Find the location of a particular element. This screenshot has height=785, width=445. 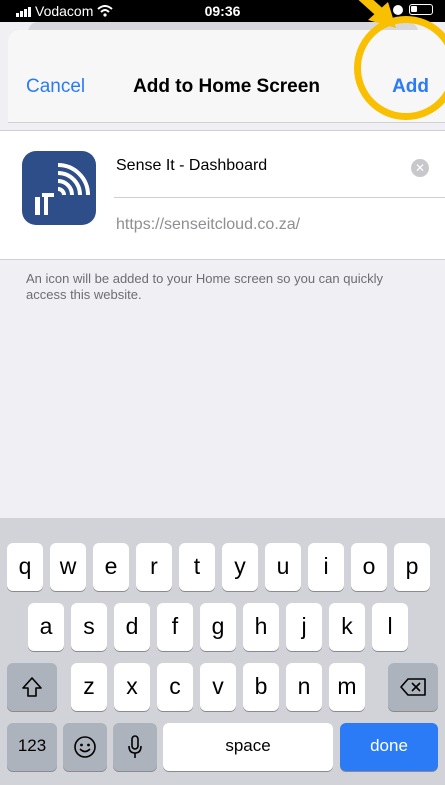

key-p: p is located at coordinates (412, 567).